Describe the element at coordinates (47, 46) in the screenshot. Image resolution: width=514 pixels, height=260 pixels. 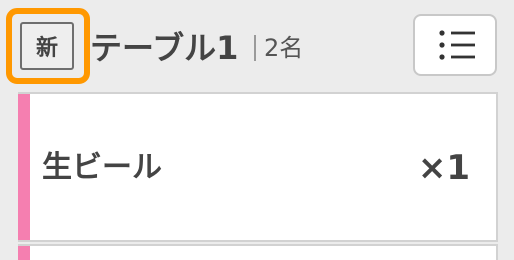
I see `new-badge: 新` at that location.